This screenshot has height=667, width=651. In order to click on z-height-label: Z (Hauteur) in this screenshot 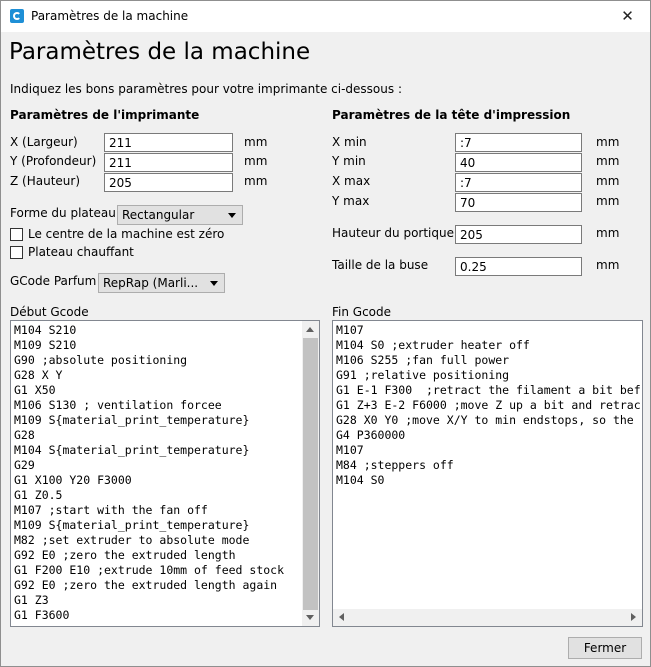, I will do `click(45, 181)`.